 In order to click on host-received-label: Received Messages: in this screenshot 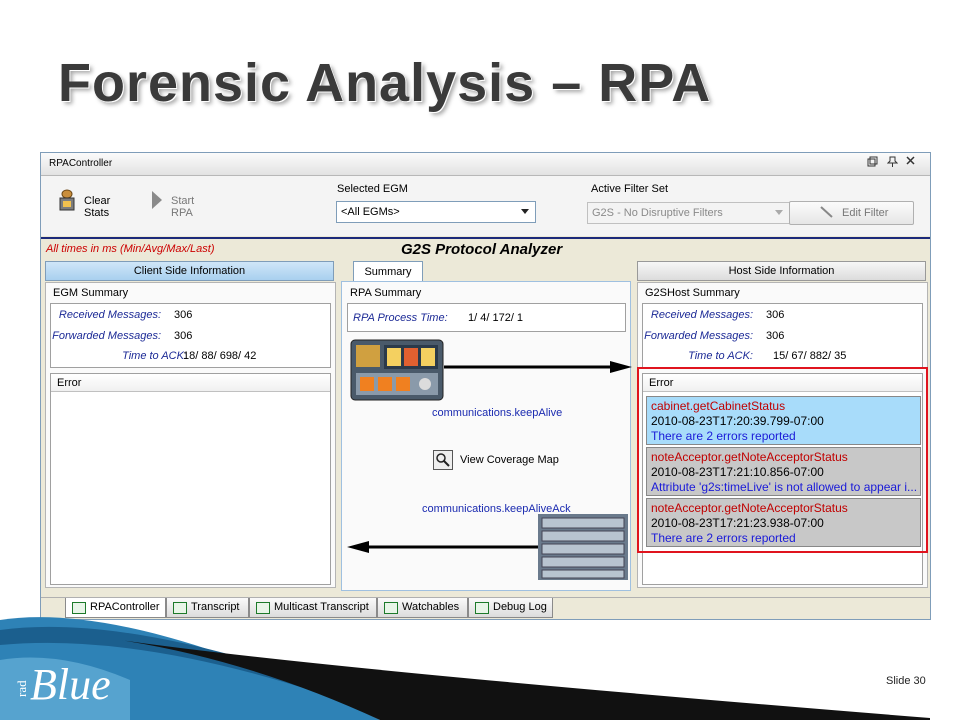, I will do `click(701, 315)`.